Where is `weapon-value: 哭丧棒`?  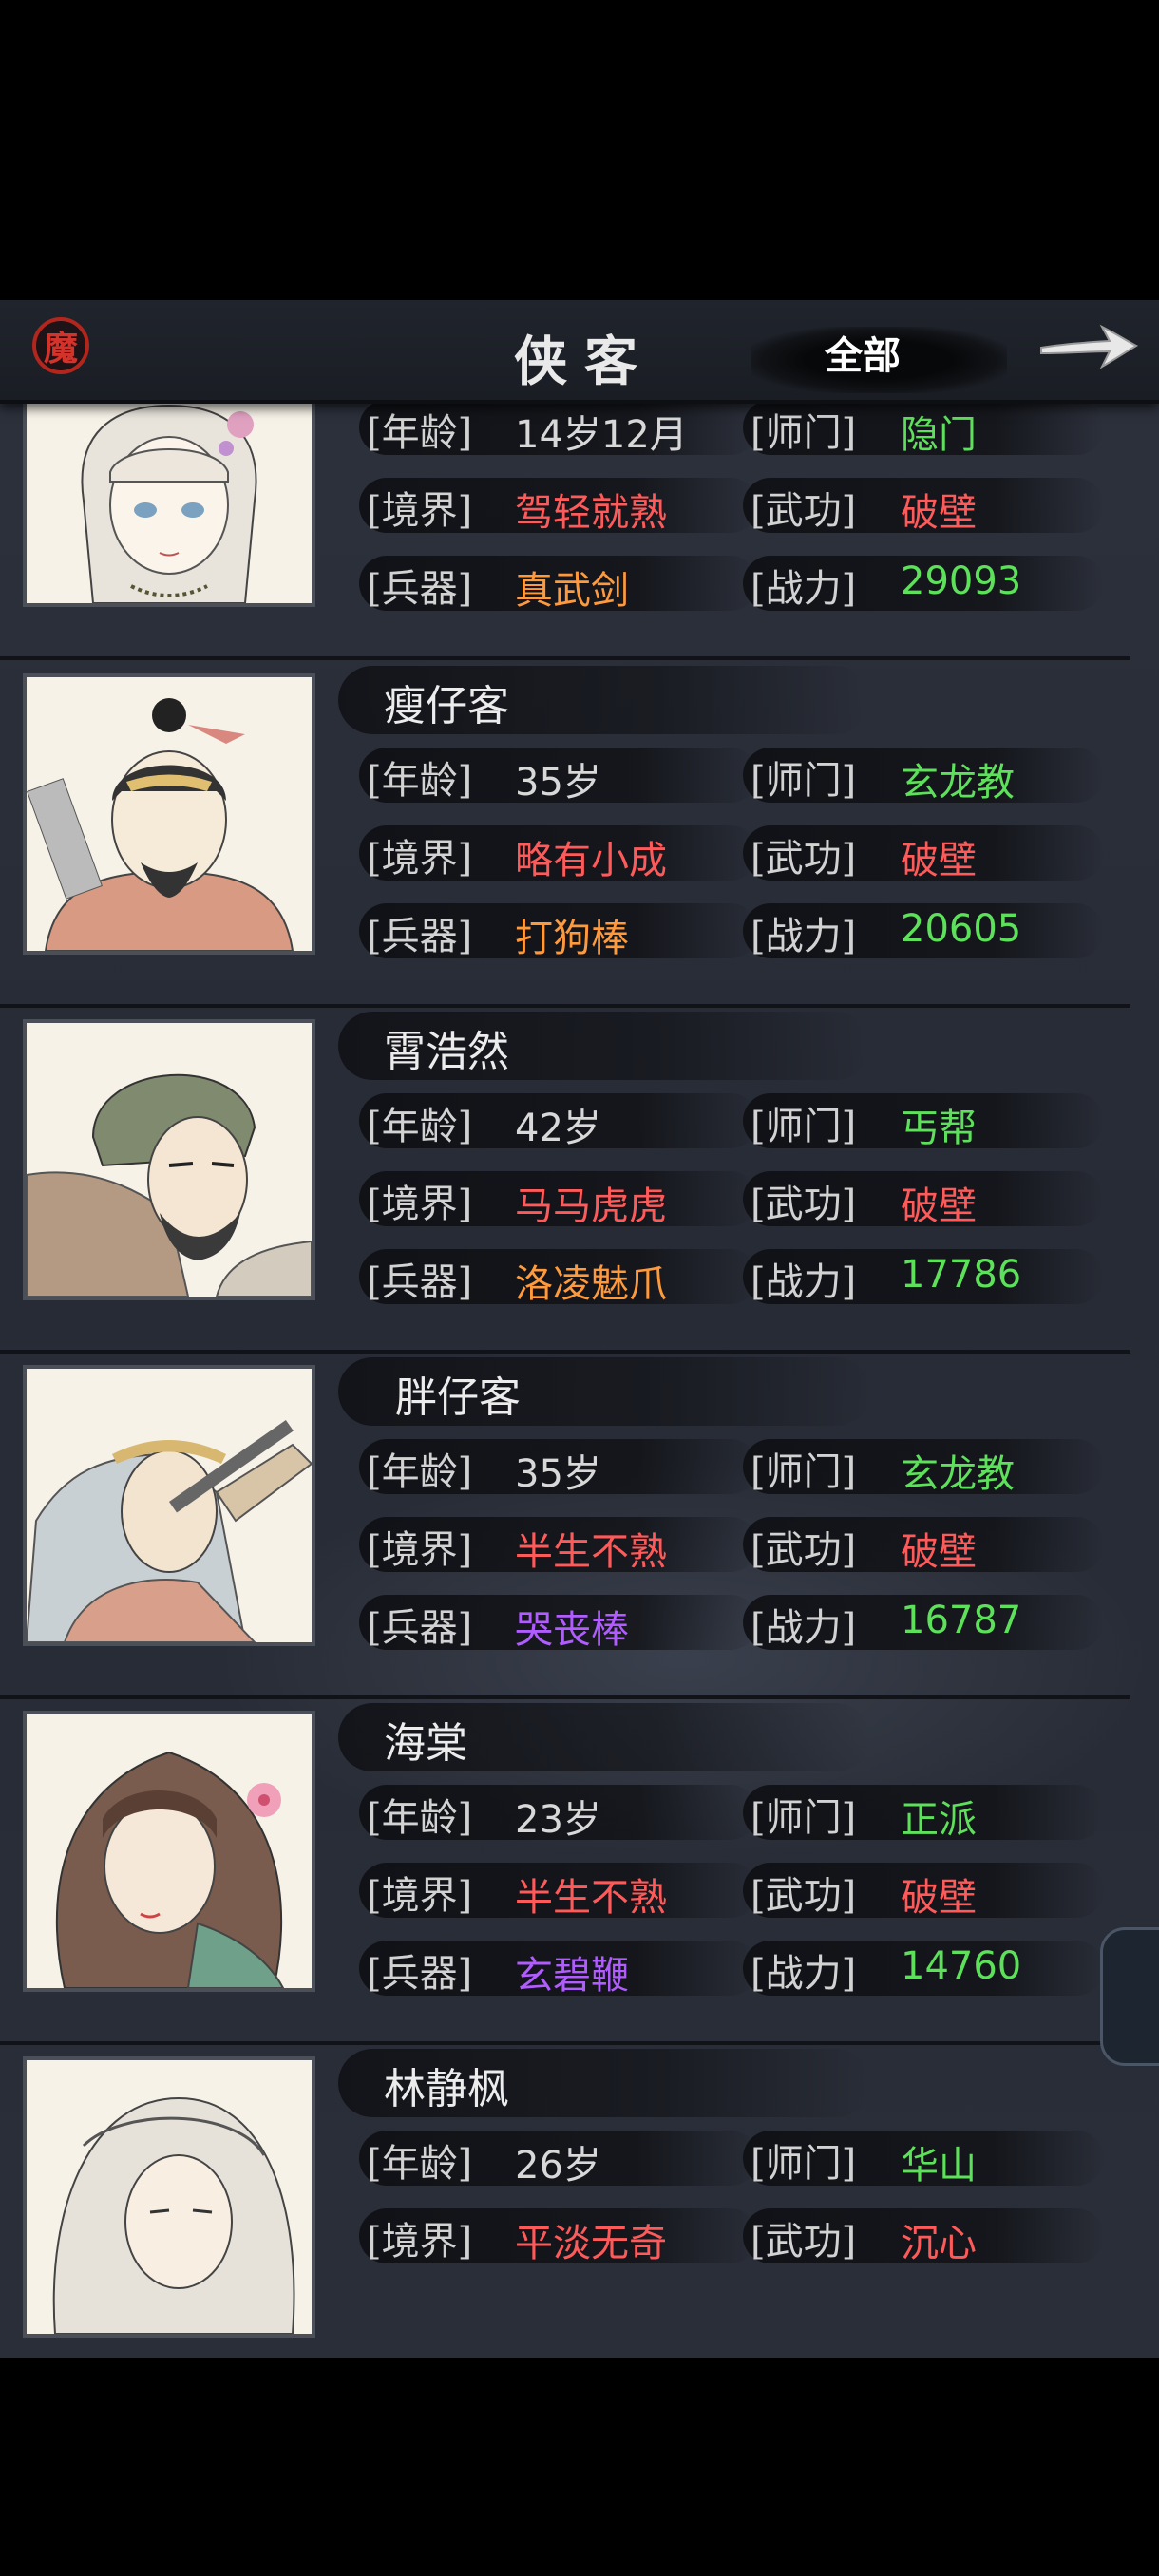
weapon-value: 哭丧棒 is located at coordinates (572, 1630).